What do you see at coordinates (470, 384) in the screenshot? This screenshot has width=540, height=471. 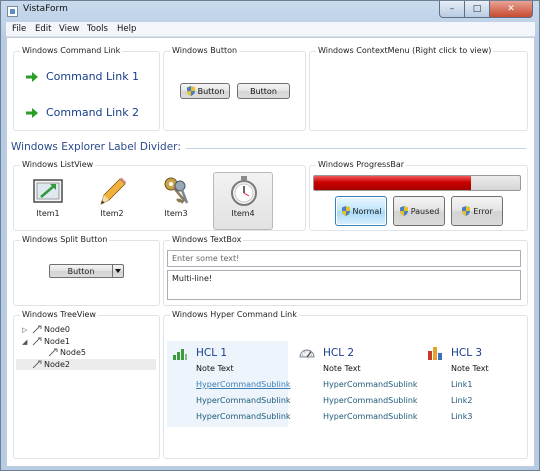 I see `hcl-3-link-1: Link1` at bounding box center [470, 384].